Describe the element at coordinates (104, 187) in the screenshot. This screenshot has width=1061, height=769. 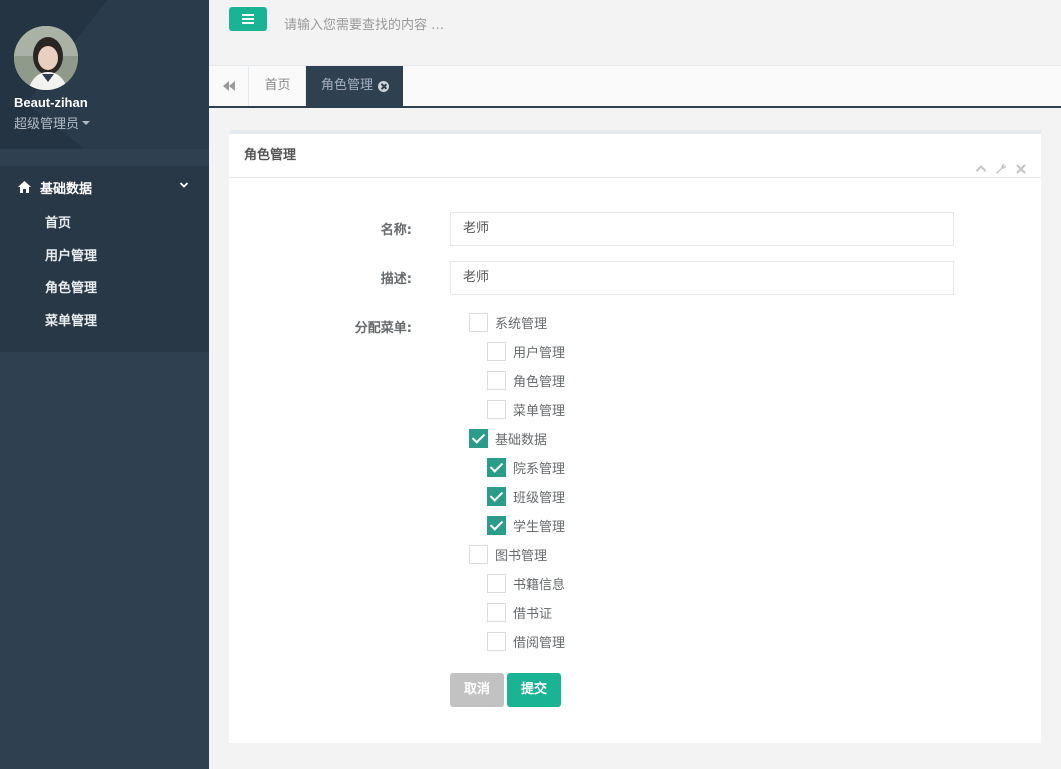
I see `nav-group-header: 基础数据` at that location.